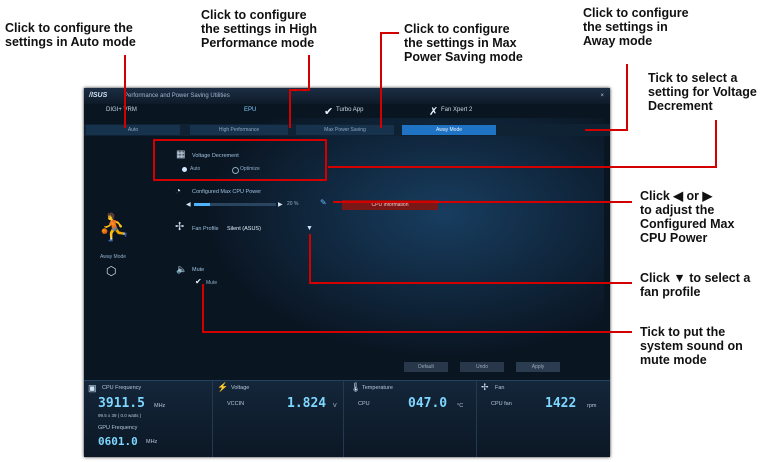  What do you see at coordinates (364, 404) in the screenshot?
I see `temperature-label: CPU` at bounding box center [364, 404].